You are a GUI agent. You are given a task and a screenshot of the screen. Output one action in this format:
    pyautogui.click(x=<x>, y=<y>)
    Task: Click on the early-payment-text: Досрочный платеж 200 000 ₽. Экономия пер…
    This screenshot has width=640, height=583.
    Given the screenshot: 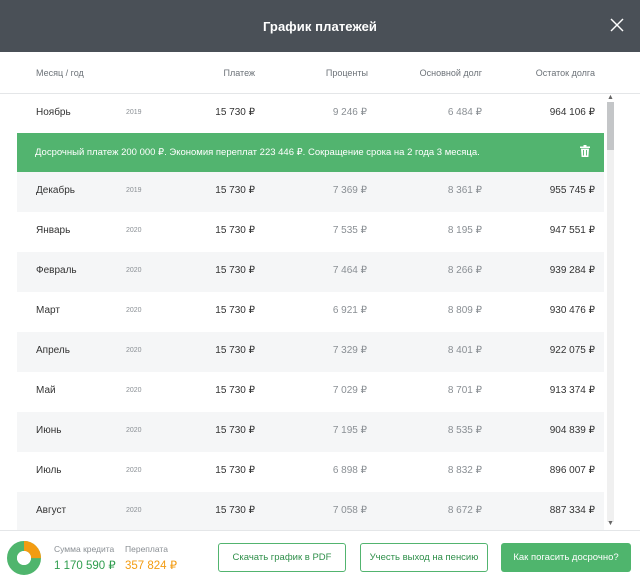 What is the action you would take?
    pyautogui.click(x=257, y=152)
    